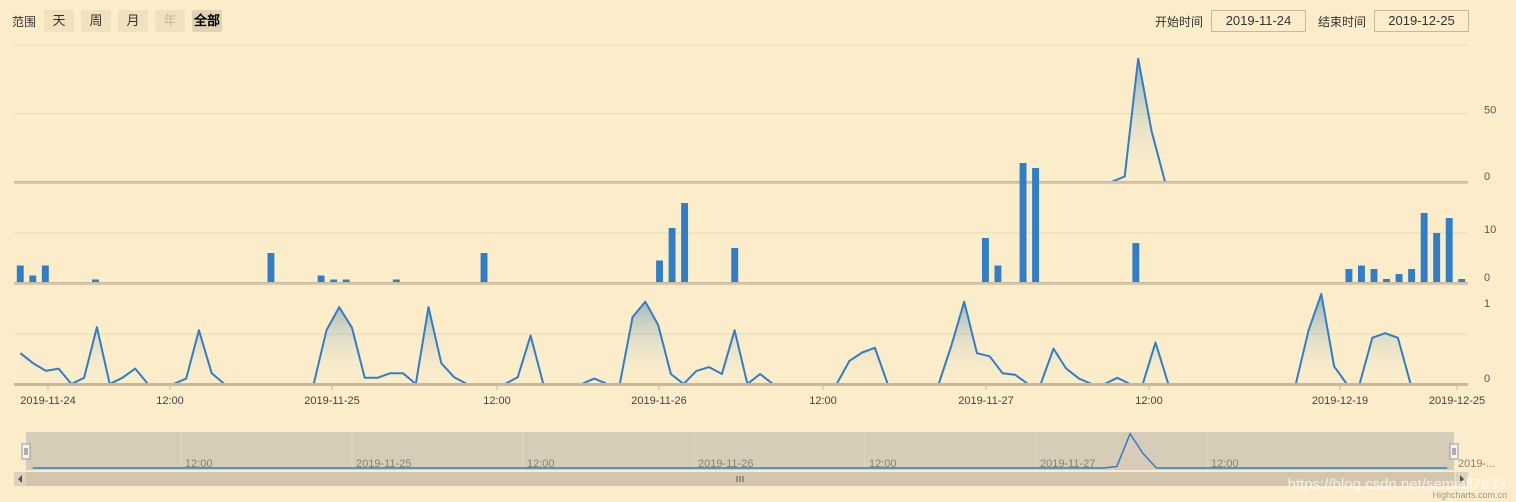 Image resolution: width=1516 pixels, height=502 pixels. What do you see at coordinates (26, 451) in the screenshot?
I see `navigator-handle-left` at bounding box center [26, 451].